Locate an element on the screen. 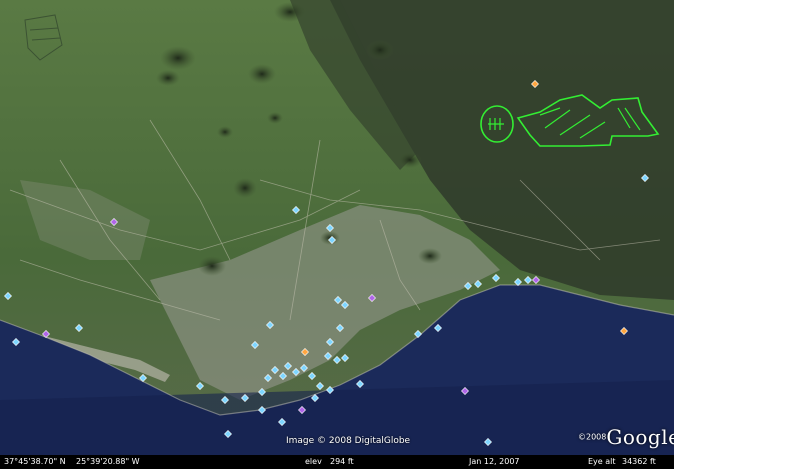 The height and width of the screenshot is (469, 800). google-logo: ©2008Google is located at coordinates (626, 437).